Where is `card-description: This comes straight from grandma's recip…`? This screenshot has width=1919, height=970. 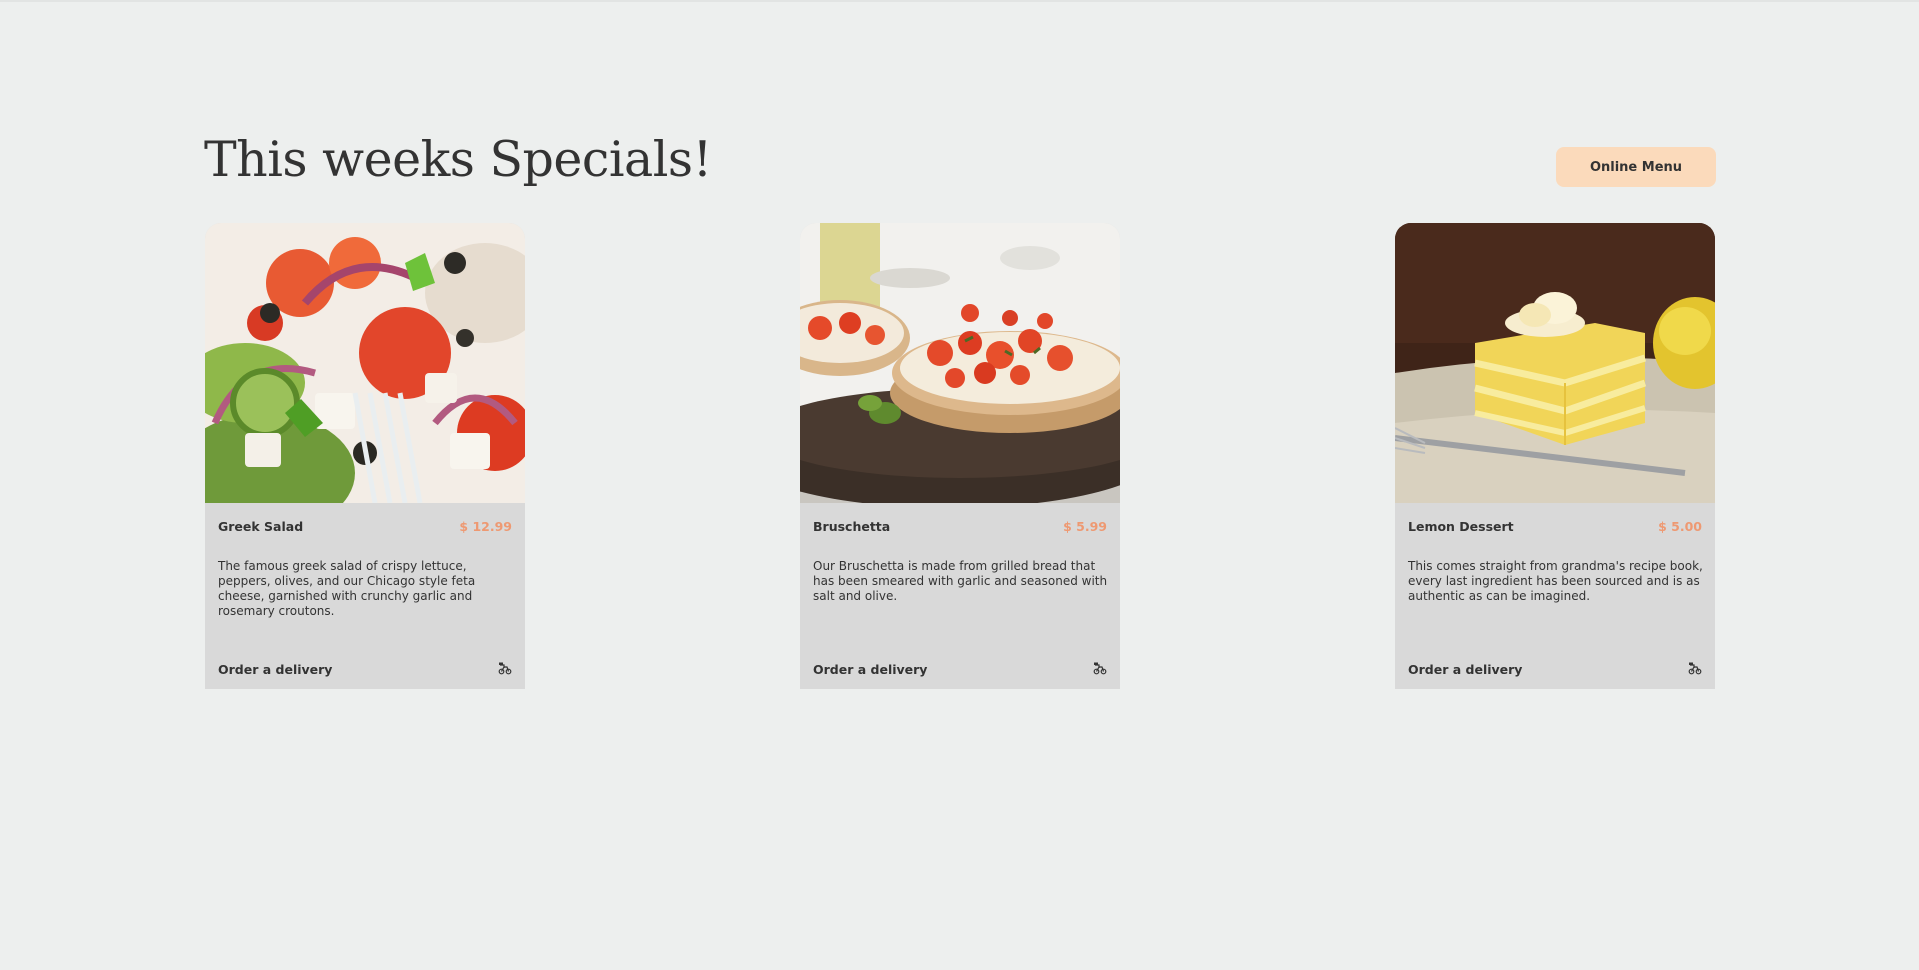 card-description: This comes straight from grandma's recip… is located at coordinates (1555, 581).